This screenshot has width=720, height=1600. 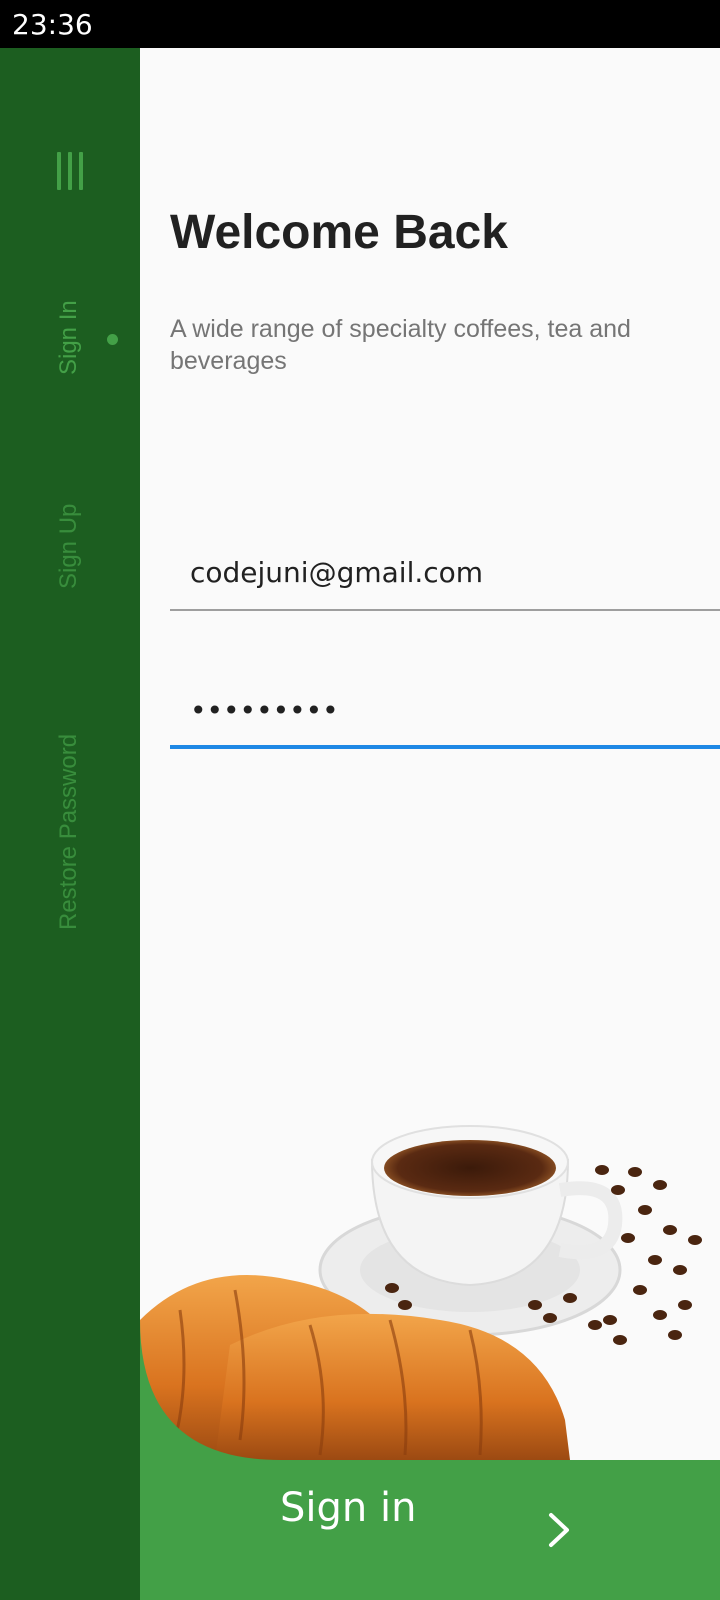 What do you see at coordinates (112, 339) in the screenshot?
I see `active-indicator-dot` at bounding box center [112, 339].